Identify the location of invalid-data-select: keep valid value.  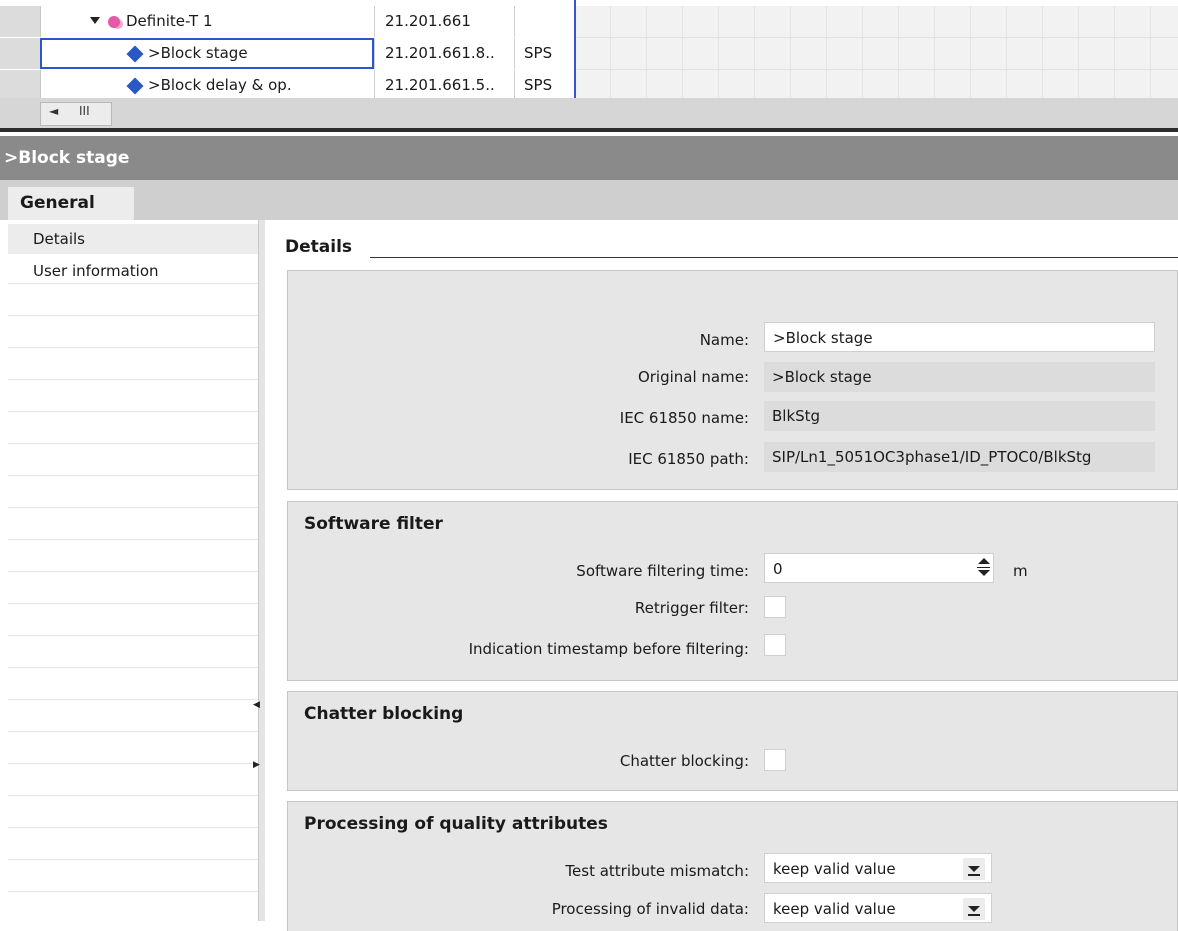
(878, 908).